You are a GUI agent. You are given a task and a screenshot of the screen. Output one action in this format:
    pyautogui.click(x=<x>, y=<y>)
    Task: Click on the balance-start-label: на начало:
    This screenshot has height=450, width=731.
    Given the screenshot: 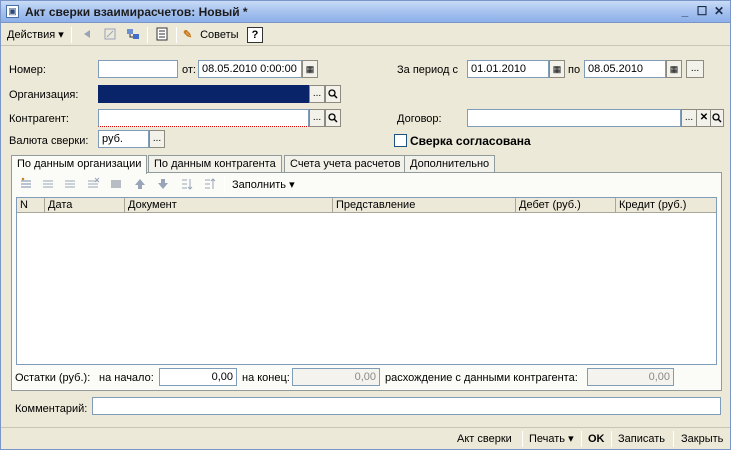 What is the action you would take?
    pyautogui.click(x=126, y=378)
    